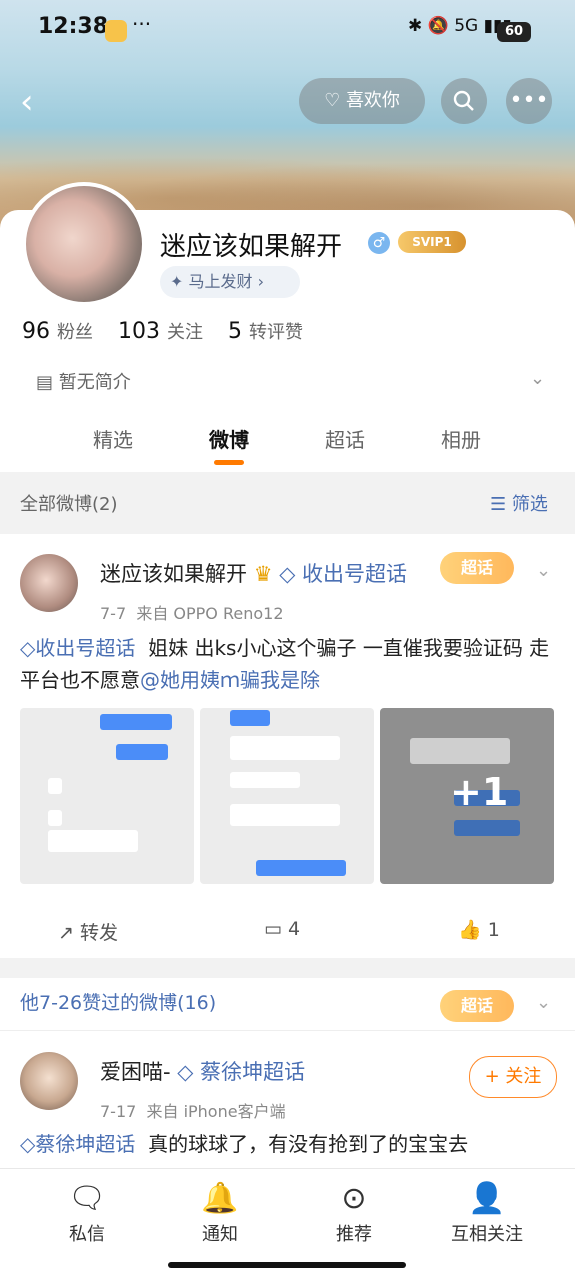  Describe the element at coordinates (118, 1001) in the screenshot. I see `liked-section-title: 他7-26赞过的微博(16)` at that location.